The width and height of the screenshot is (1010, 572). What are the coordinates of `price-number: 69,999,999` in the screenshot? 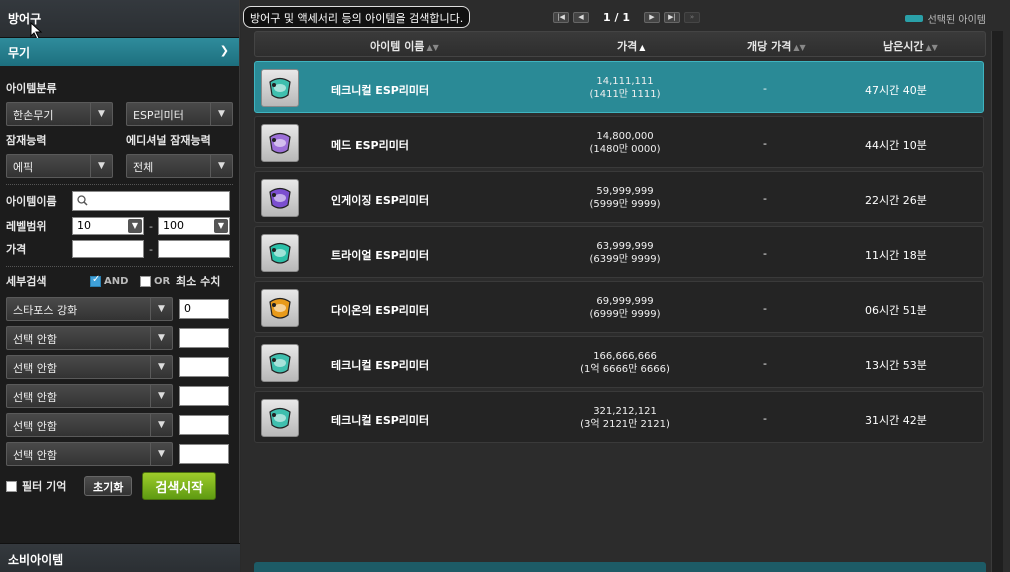 It's located at (625, 301).